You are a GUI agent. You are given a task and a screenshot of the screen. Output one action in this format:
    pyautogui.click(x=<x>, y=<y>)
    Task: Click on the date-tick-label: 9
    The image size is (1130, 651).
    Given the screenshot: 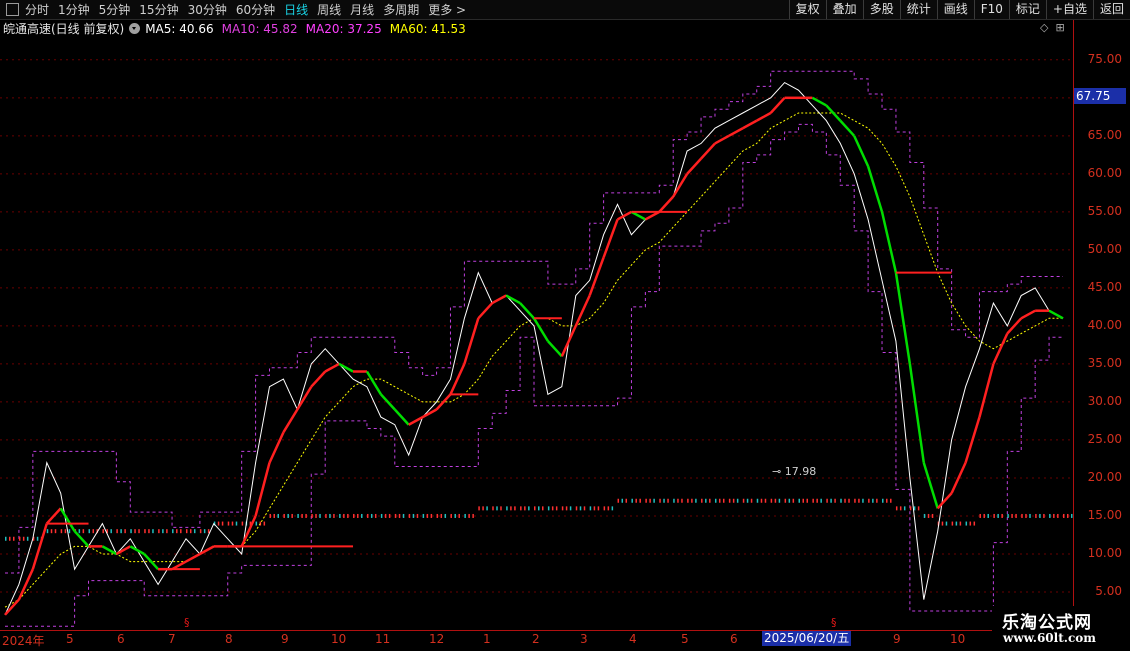 What is the action you would take?
    pyautogui.click(x=897, y=639)
    